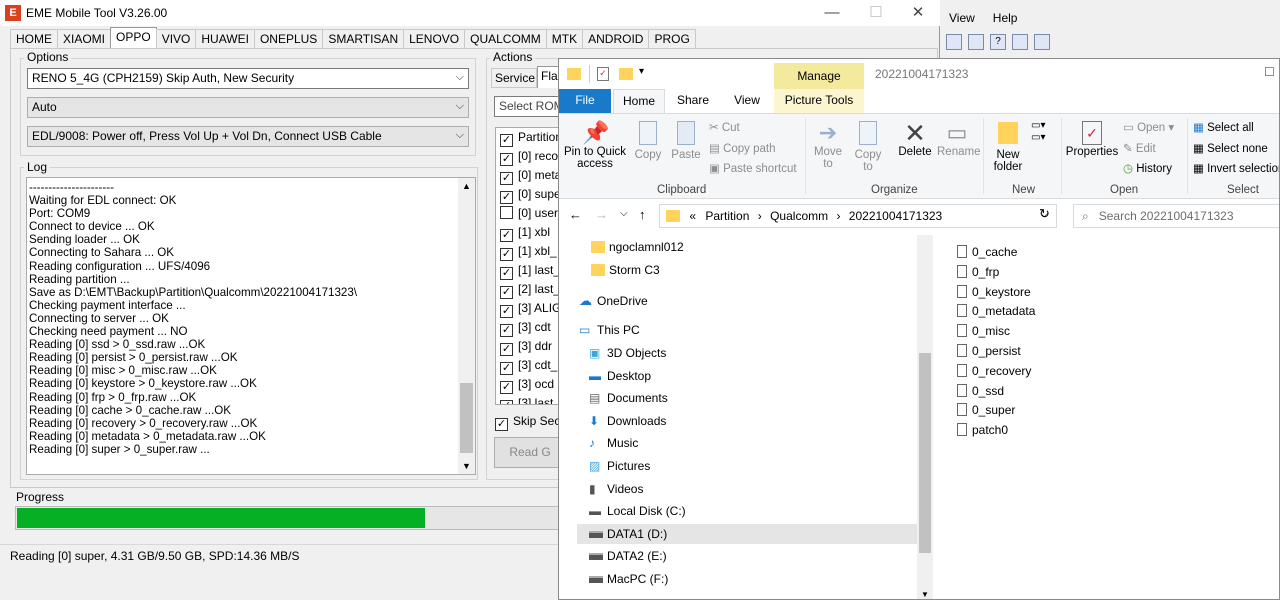  Describe the element at coordinates (133, 37) in the screenshot. I see `tab-oppo: OPPO` at that location.